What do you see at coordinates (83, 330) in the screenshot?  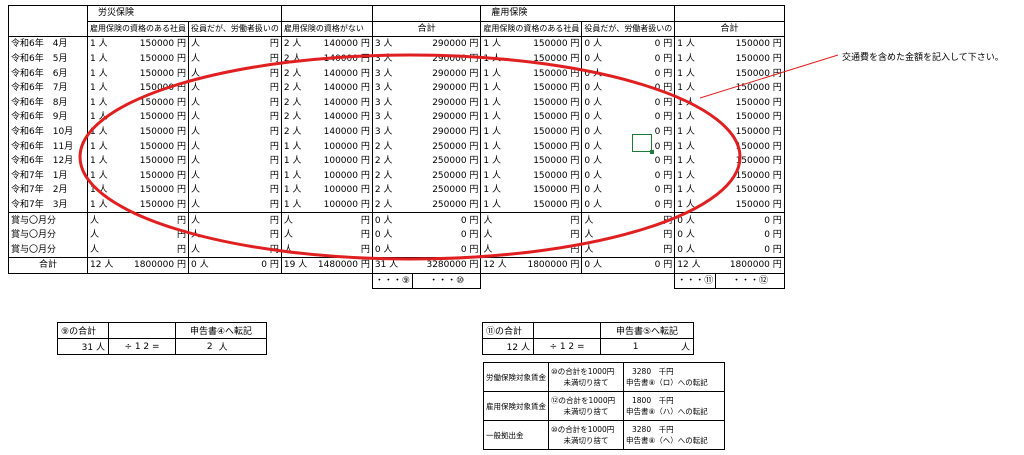 I see `left-box-header-total: ⑨の合計` at bounding box center [83, 330].